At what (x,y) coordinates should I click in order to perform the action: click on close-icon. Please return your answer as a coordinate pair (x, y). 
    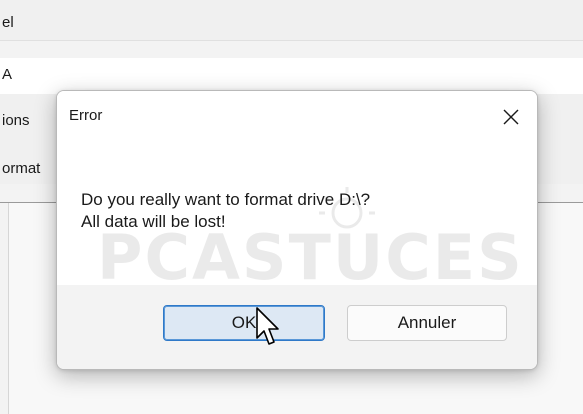
    Looking at the image, I should click on (511, 117).